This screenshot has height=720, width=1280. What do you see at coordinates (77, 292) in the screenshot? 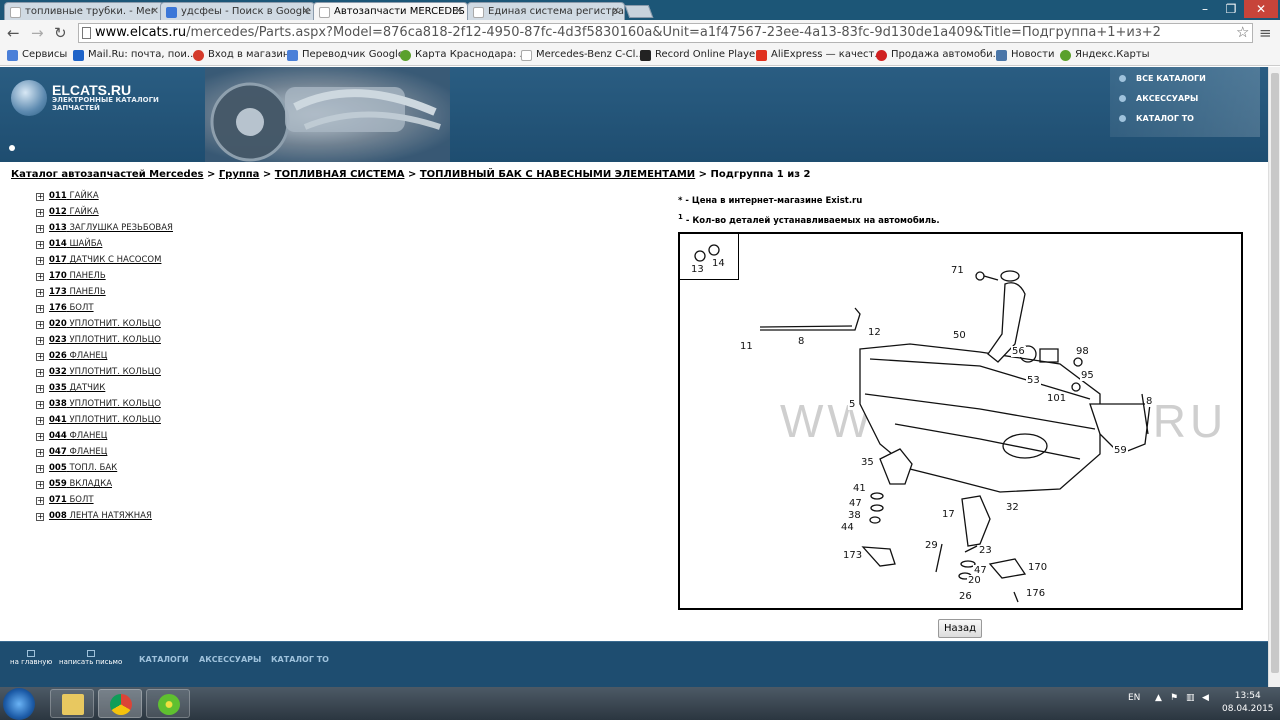
I see `part-link: 173 ПАНЕЛЬ` at bounding box center [77, 292].